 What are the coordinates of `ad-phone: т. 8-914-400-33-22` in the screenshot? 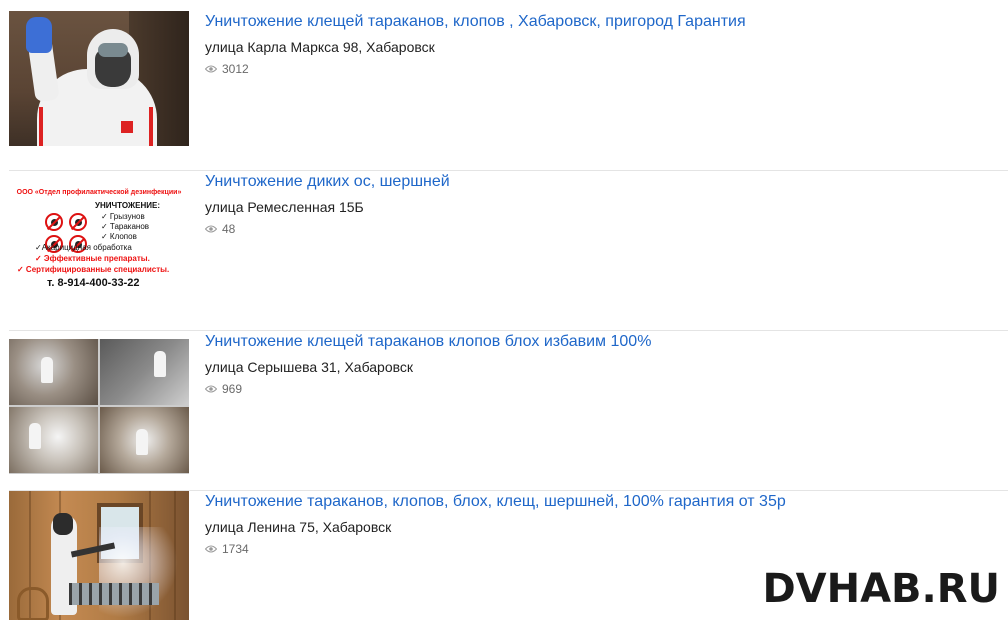 It's located at (93, 283).